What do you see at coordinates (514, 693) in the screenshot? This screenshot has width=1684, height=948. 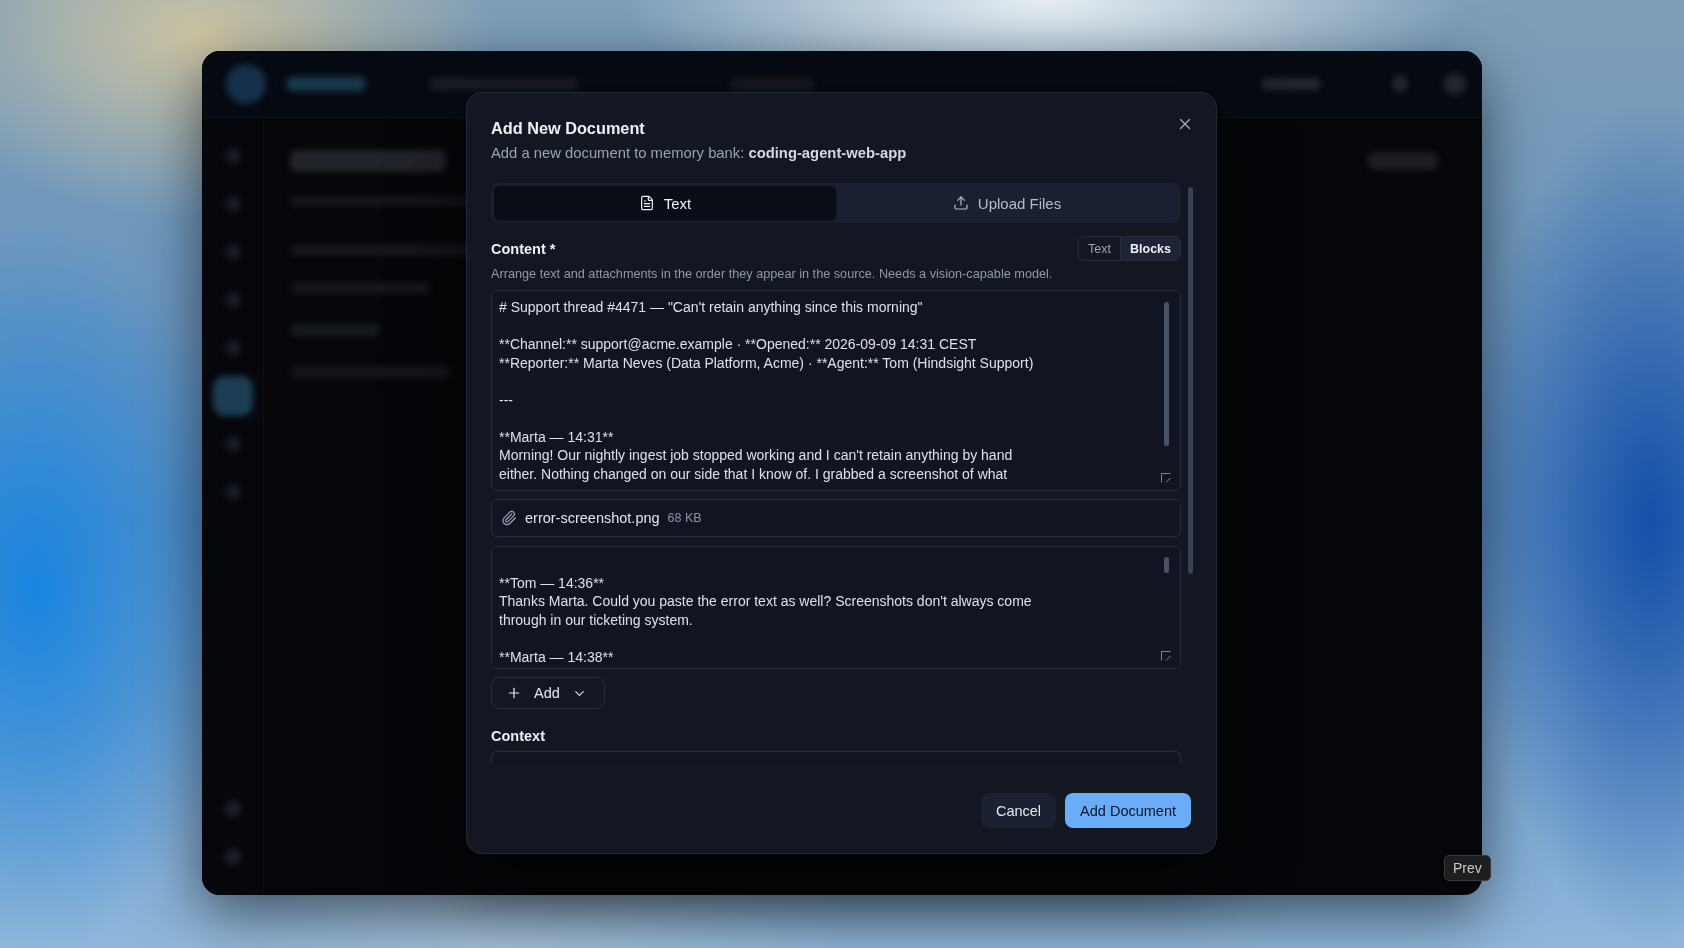 I see `plus-icon` at bounding box center [514, 693].